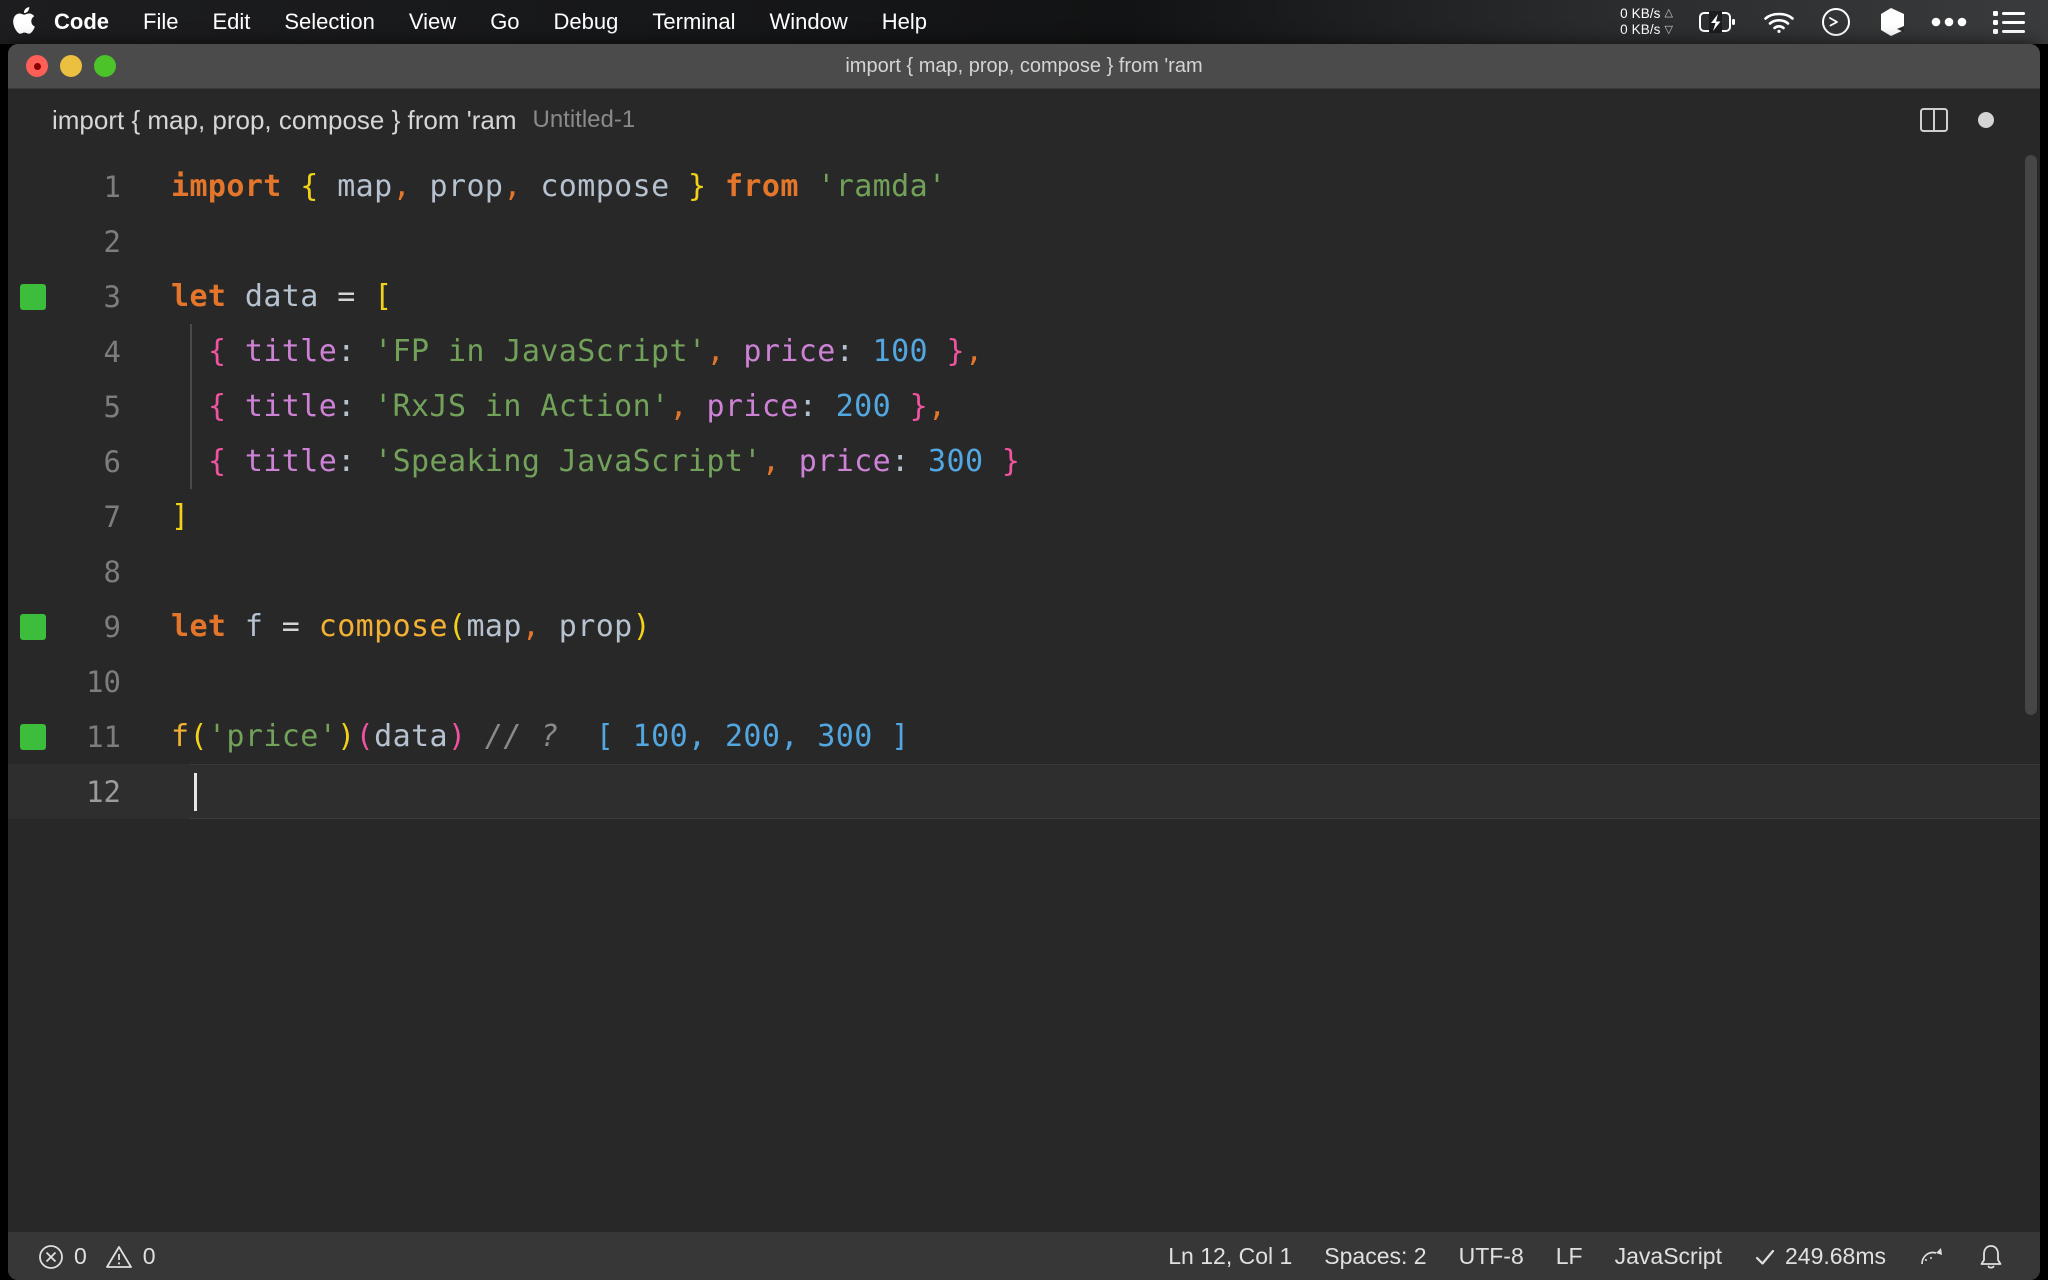 This screenshot has height=1280, width=2048. What do you see at coordinates (1024, 571) in the screenshot?
I see `code-line: 8` at bounding box center [1024, 571].